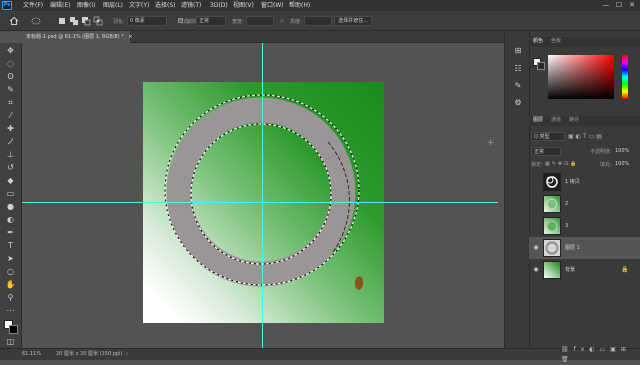 This screenshot has height=365, width=640. What do you see at coordinates (10, 219) in the screenshot?
I see `dodge-tool-icon: ◐` at bounding box center [10, 219].